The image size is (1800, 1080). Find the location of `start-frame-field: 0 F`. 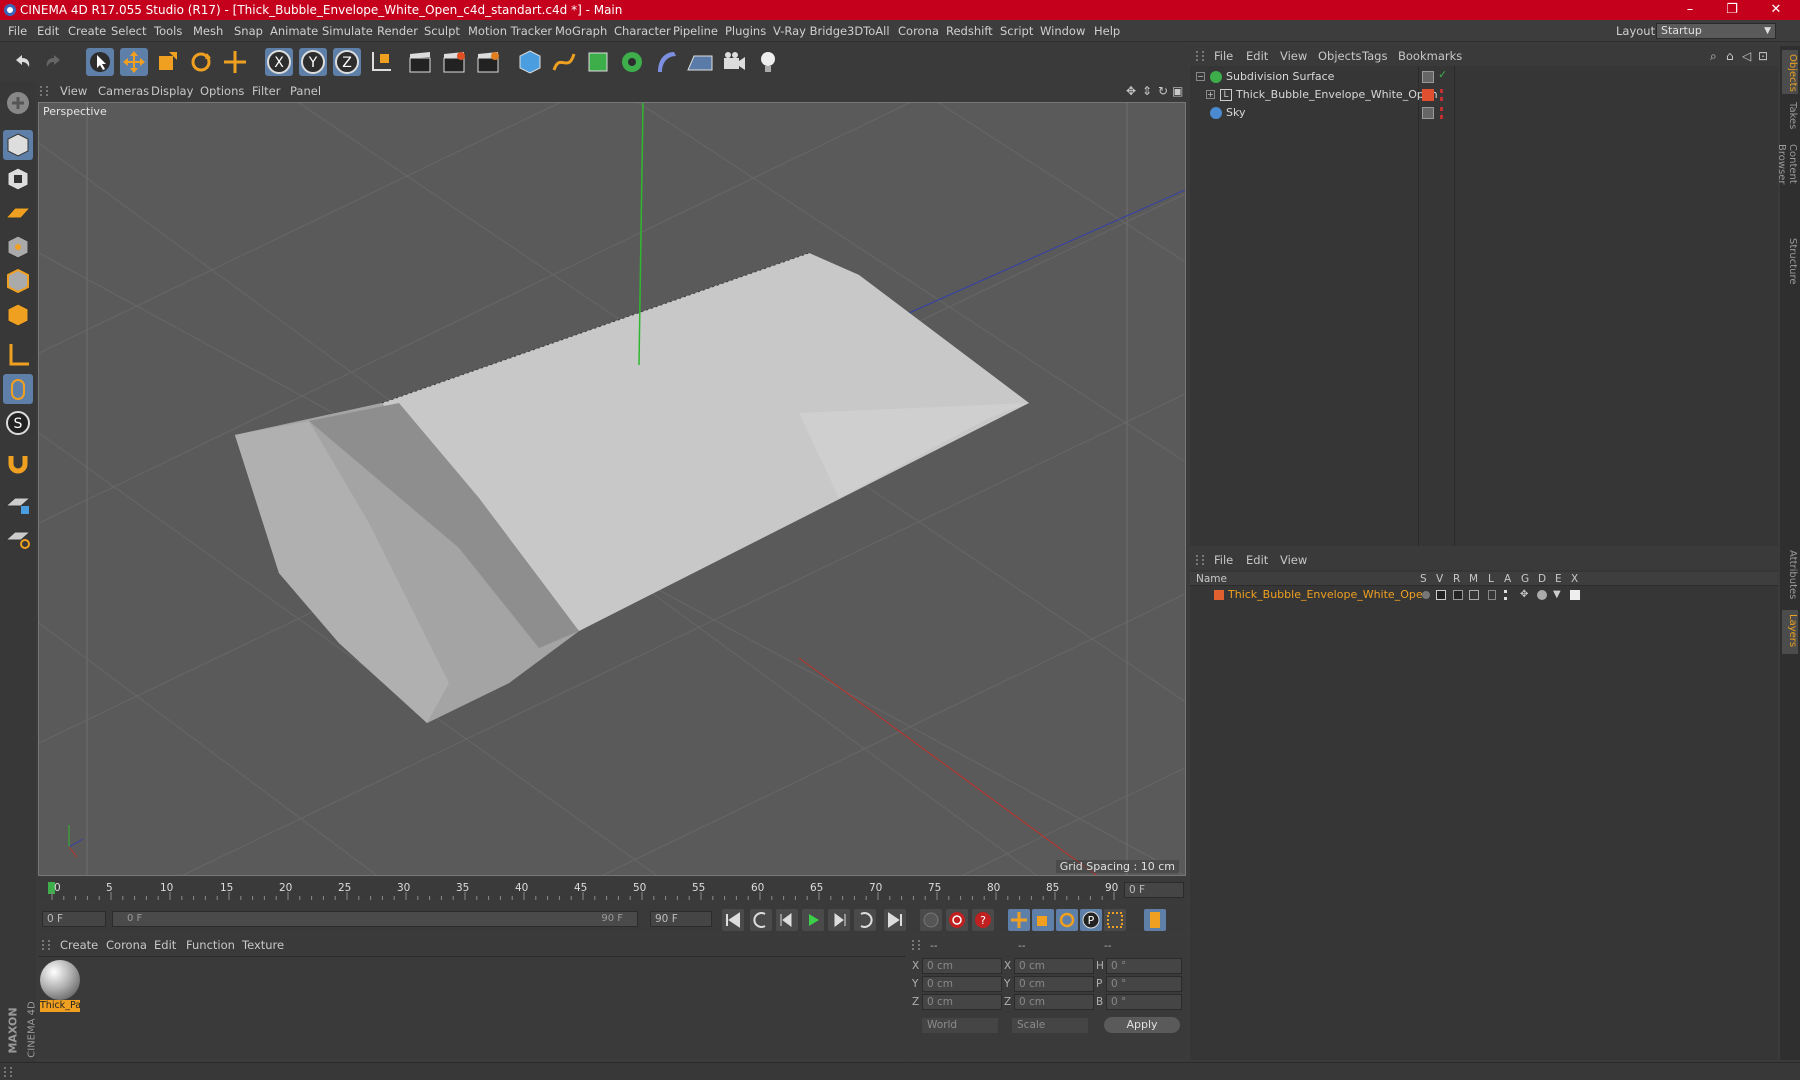

start-frame-field: 0 F is located at coordinates (74, 919).